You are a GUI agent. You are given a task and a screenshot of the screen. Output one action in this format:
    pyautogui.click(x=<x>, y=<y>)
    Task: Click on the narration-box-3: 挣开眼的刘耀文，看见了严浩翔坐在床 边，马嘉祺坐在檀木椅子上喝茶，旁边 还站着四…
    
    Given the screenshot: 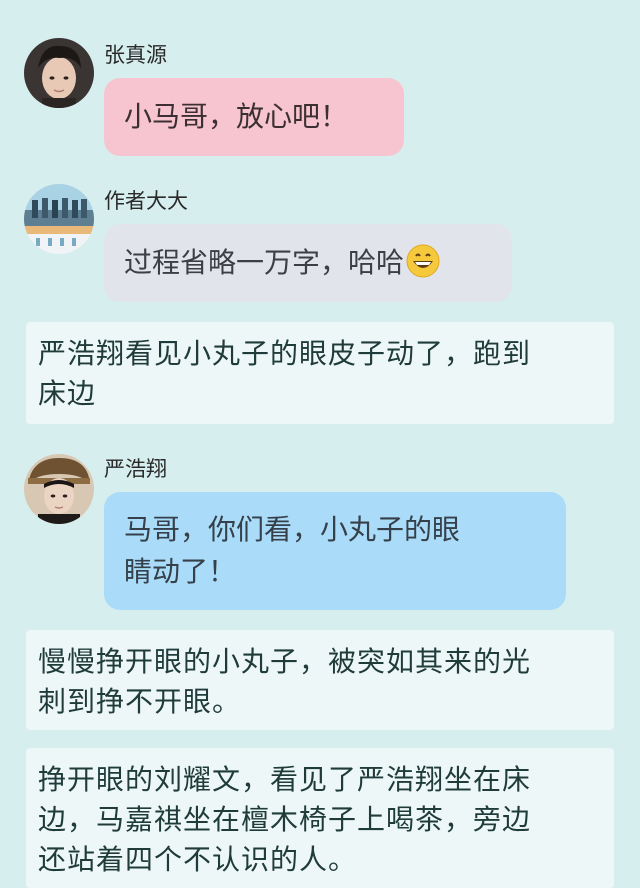 What is the action you would take?
    pyautogui.click(x=320, y=818)
    